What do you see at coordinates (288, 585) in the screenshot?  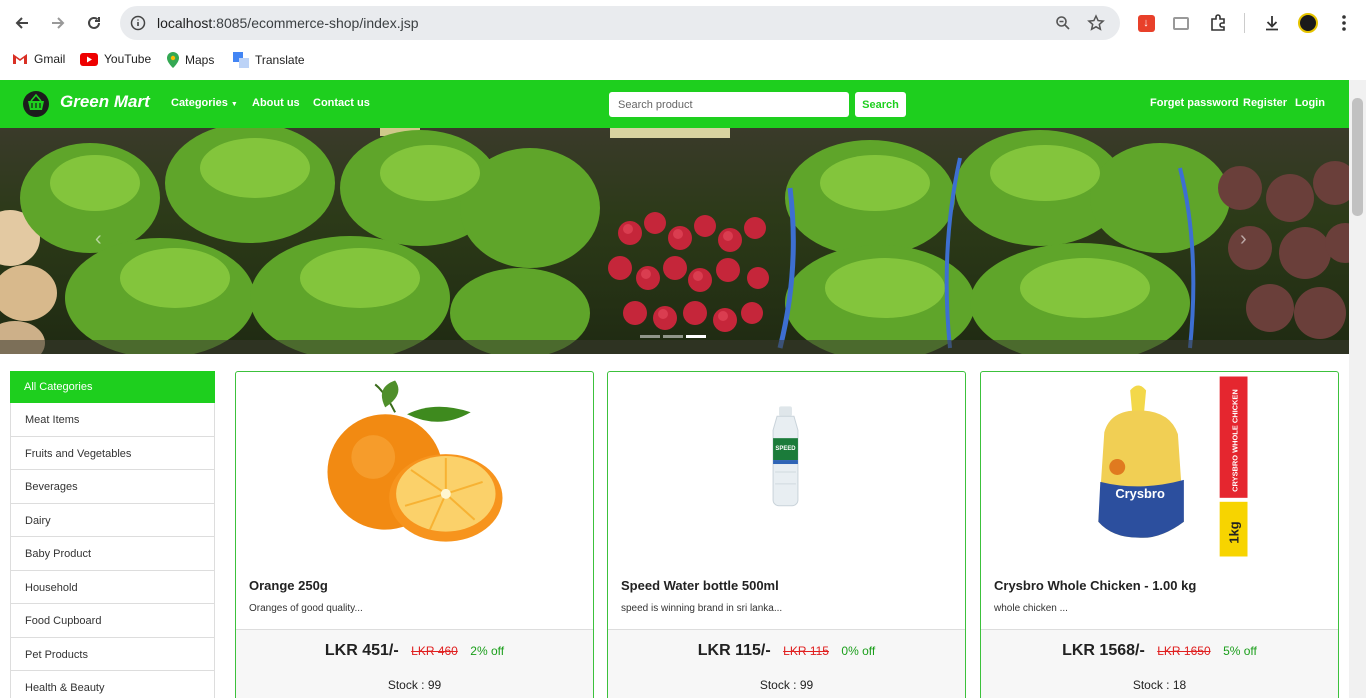 I see `product-title: Orange 250g` at bounding box center [288, 585].